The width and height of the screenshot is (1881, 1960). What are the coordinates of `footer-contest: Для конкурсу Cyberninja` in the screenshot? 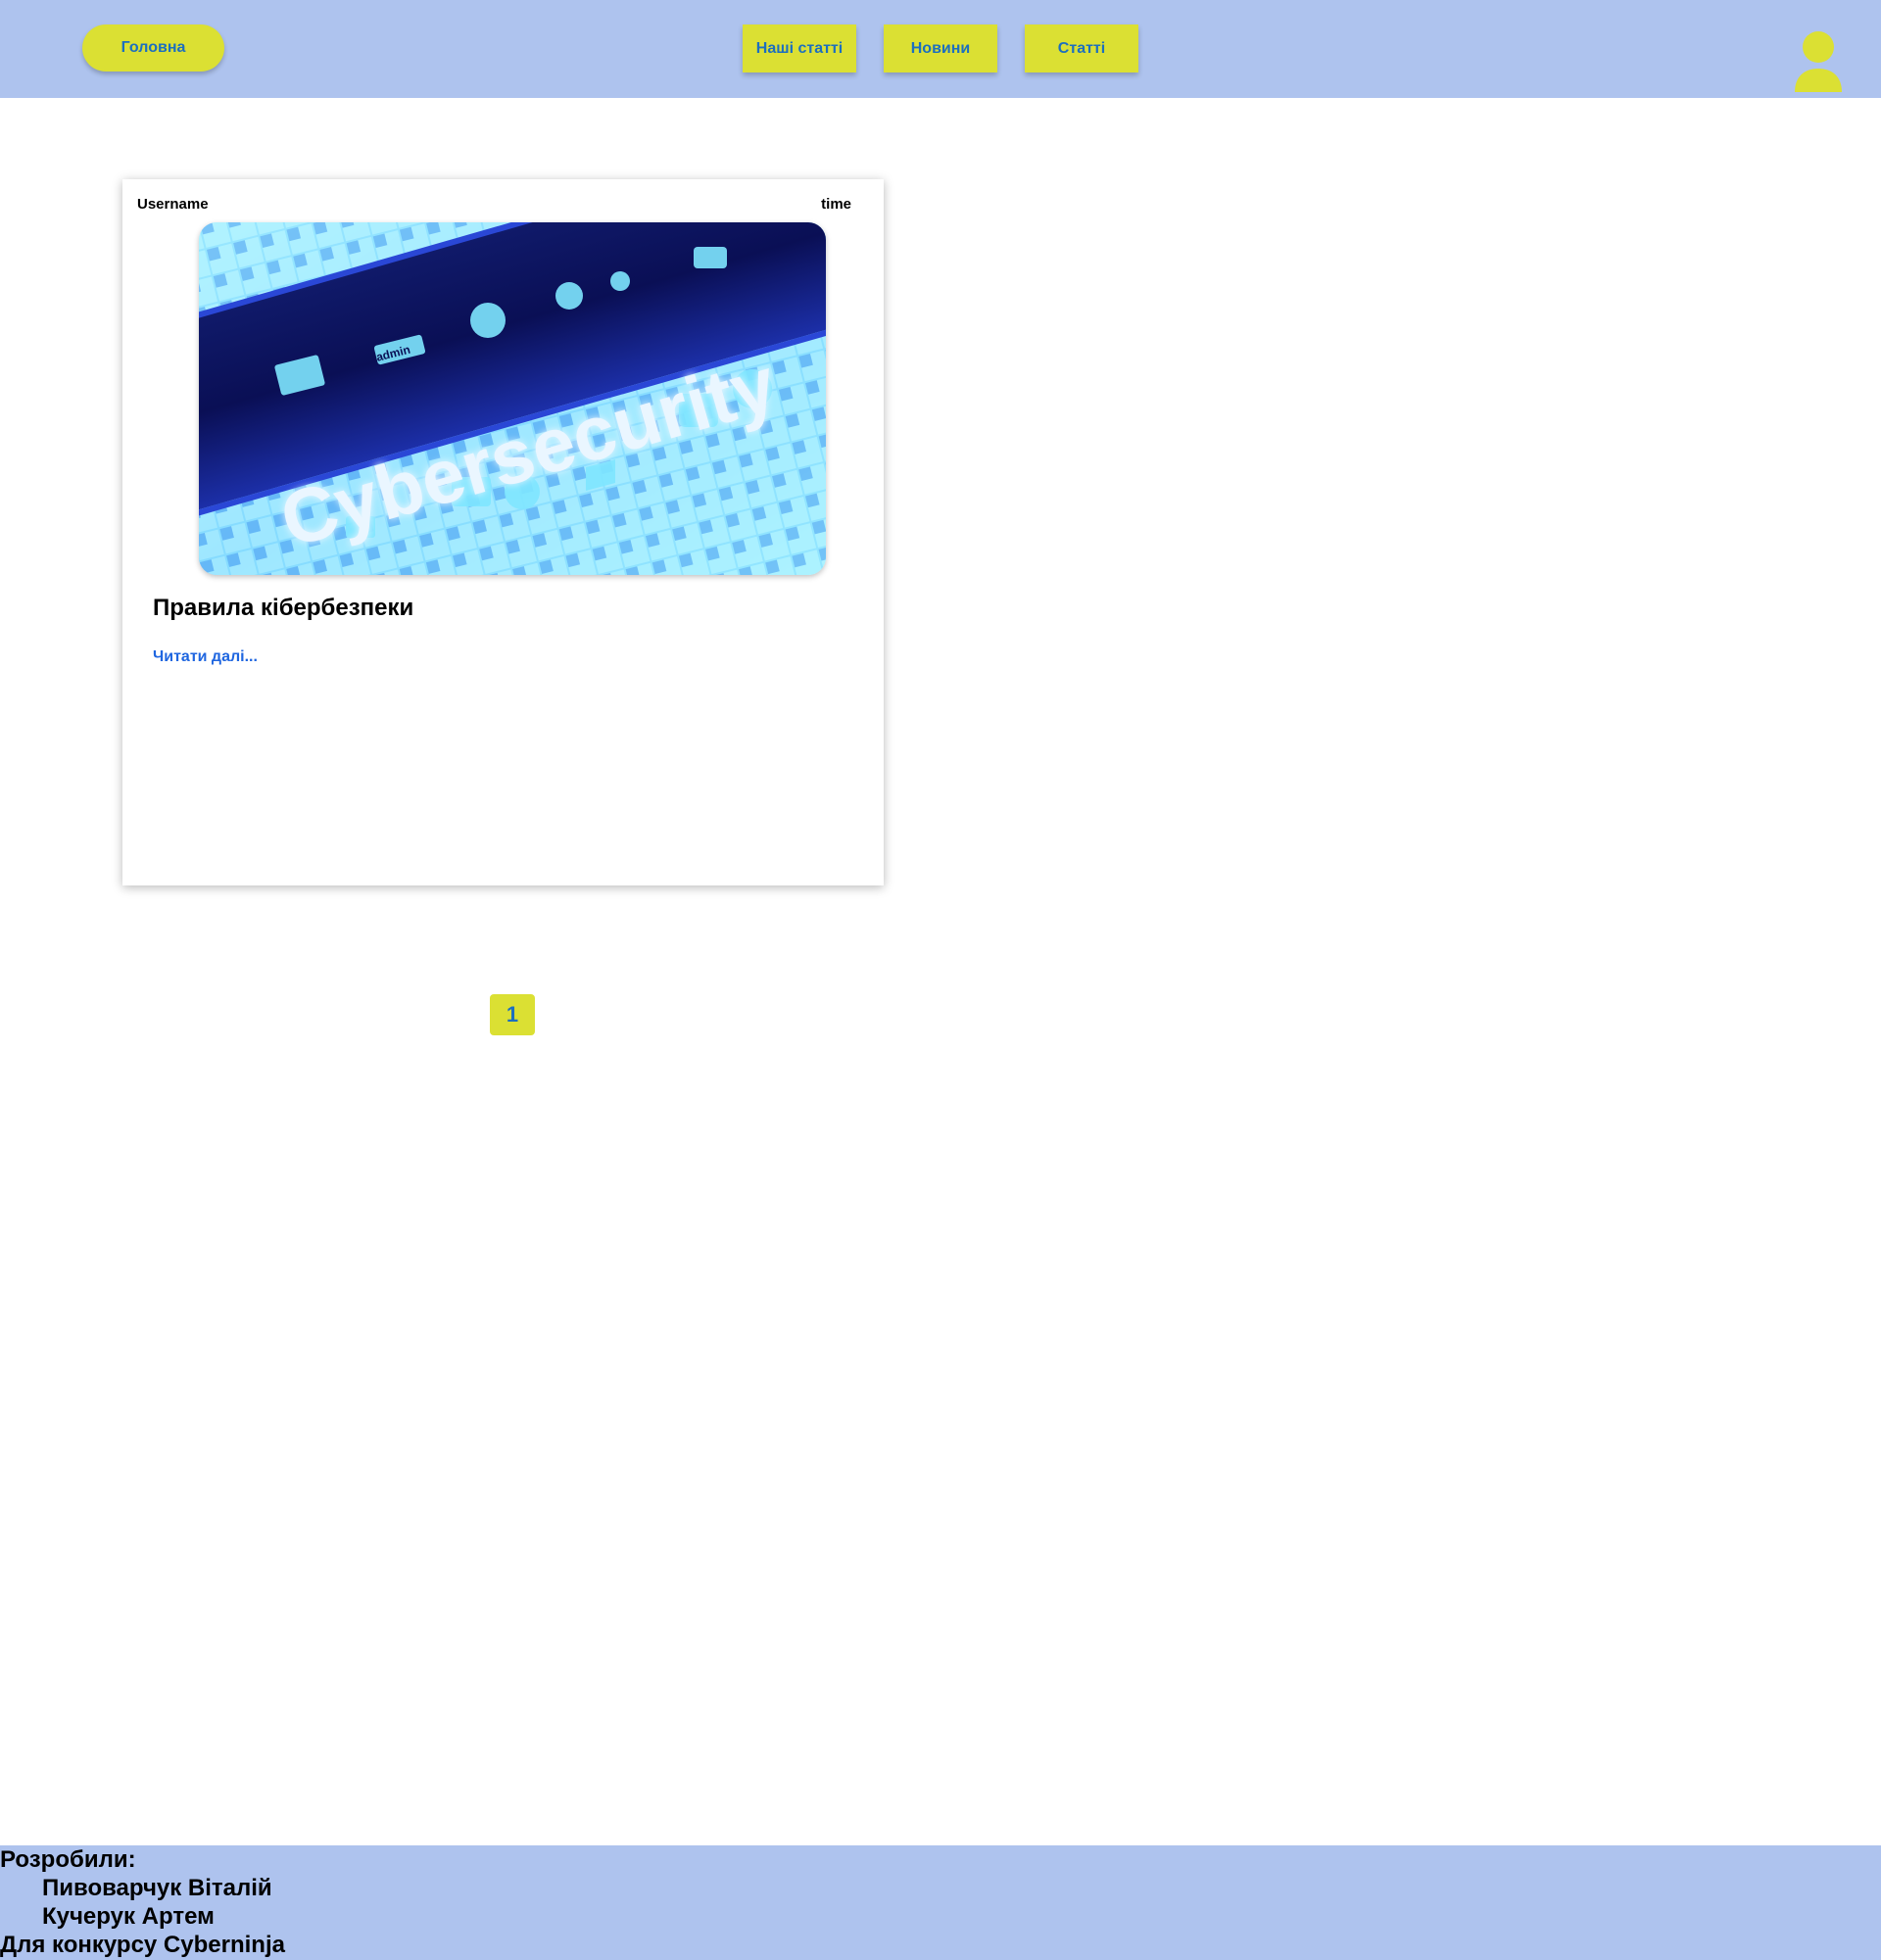 It's located at (142, 1945).